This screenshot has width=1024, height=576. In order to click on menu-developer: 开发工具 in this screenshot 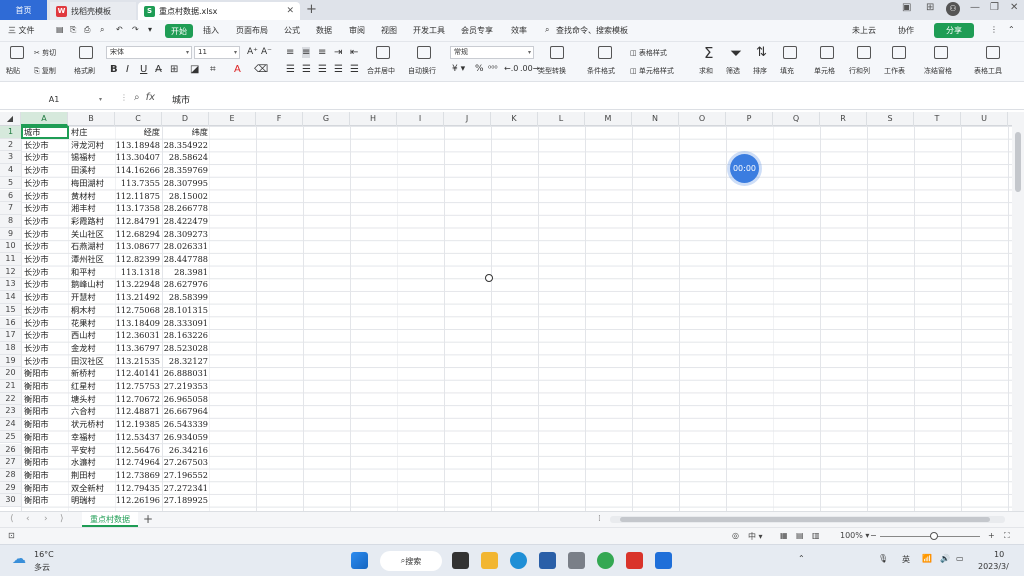, I will do `click(429, 30)`.